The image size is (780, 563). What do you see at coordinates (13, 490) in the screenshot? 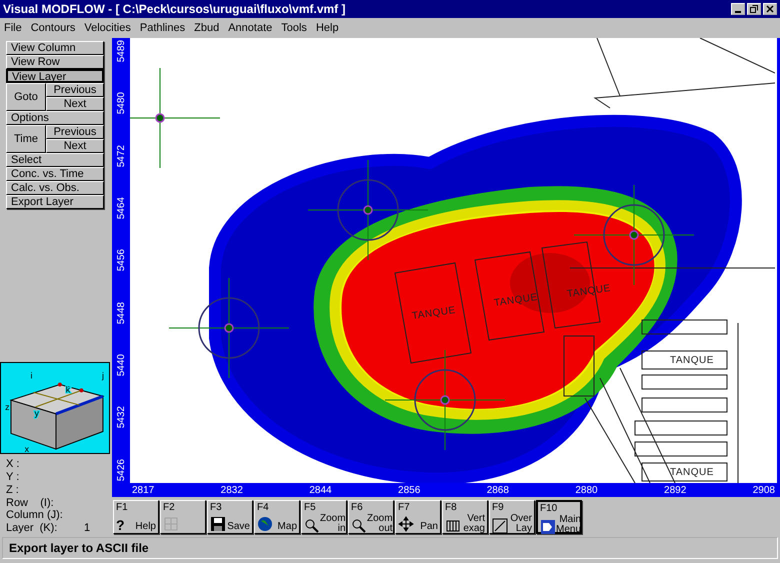
I see `coordinate-label: Z :` at bounding box center [13, 490].